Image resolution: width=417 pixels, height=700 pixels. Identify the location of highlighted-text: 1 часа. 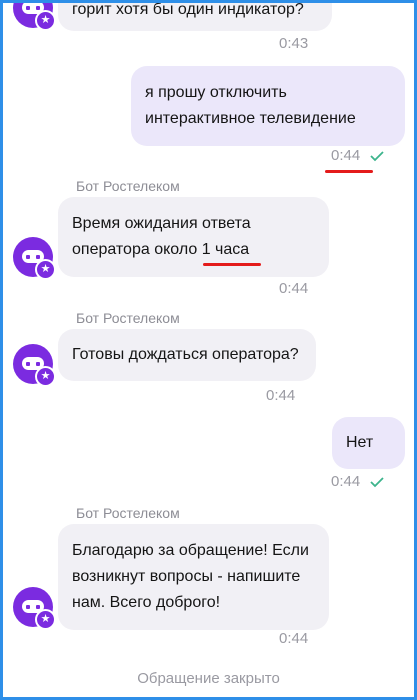
(225, 249).